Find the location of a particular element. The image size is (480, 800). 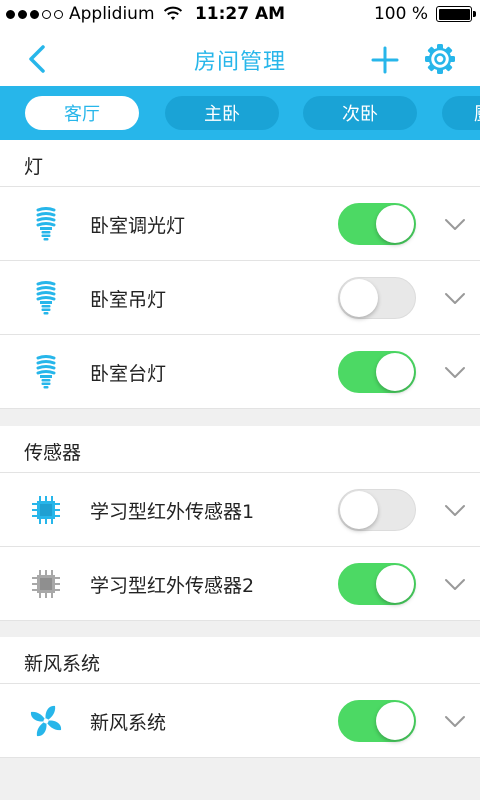

device-row: 卧室吊灯 is located at coordinates (240, 298).